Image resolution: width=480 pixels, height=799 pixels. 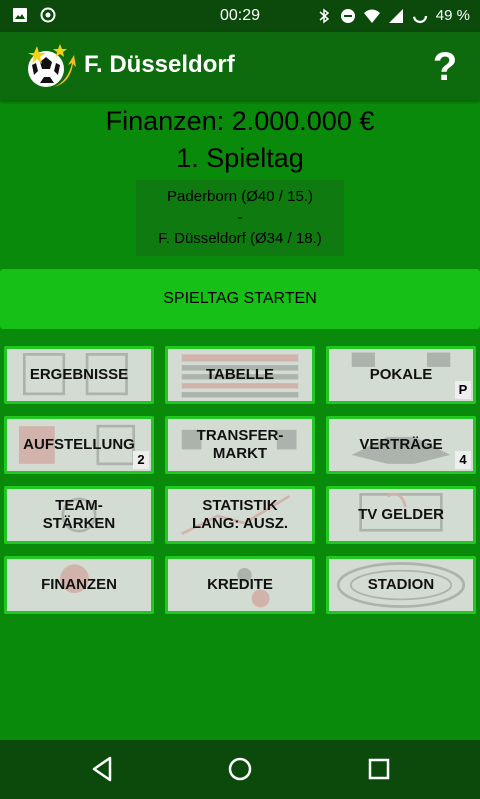 What do you see at coordinates (240, 16) in the screenshot?
I see `status-bar: 00:29 49 %` at bounding box center [240, 16].